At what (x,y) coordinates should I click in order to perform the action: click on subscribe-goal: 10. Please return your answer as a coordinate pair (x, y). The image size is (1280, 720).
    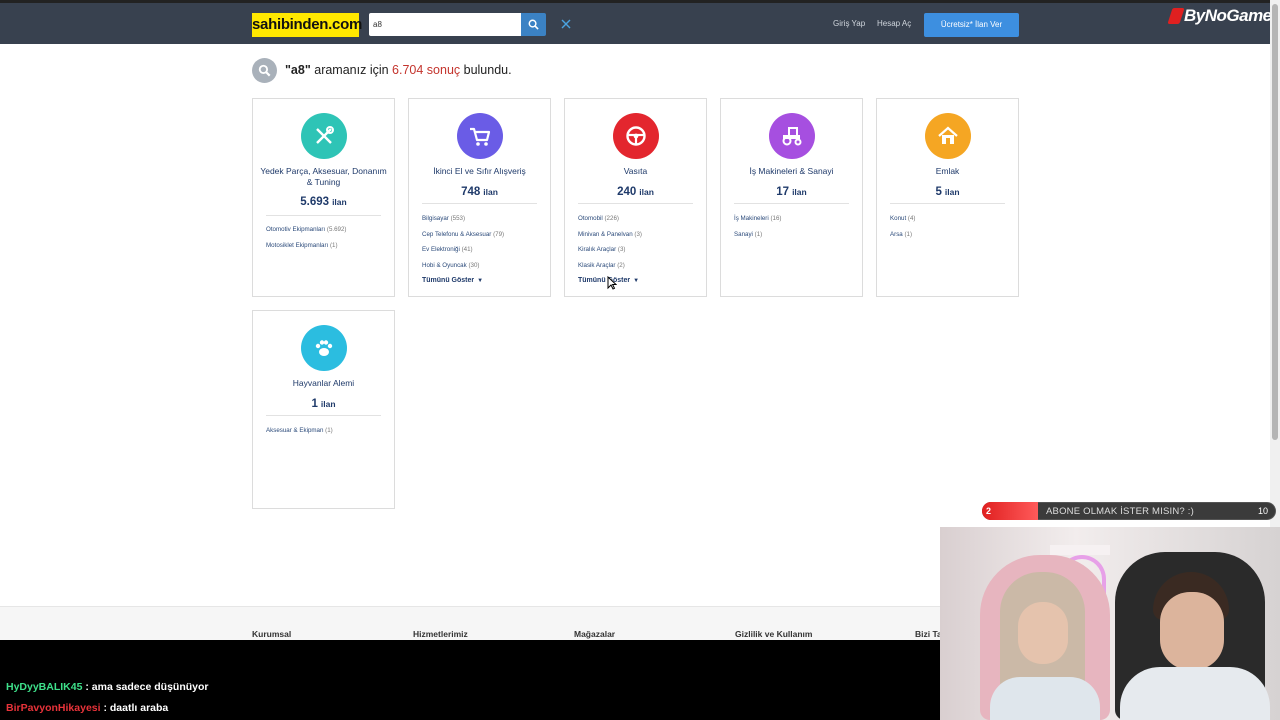
    Looking at the image, I should click on (1263, 511).